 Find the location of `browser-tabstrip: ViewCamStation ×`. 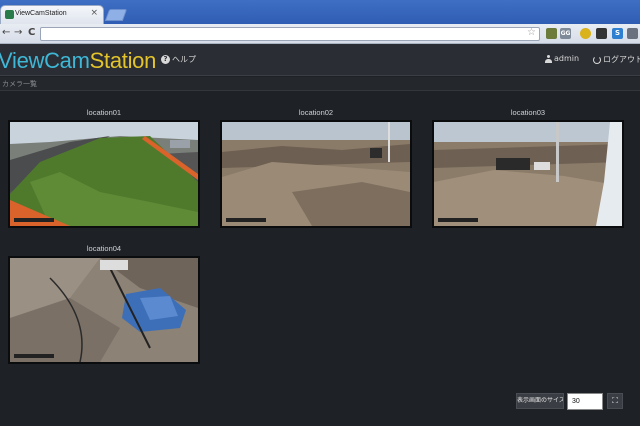

browser-tabstrip: ViewCamStation × is located at coordinates (320, 12).